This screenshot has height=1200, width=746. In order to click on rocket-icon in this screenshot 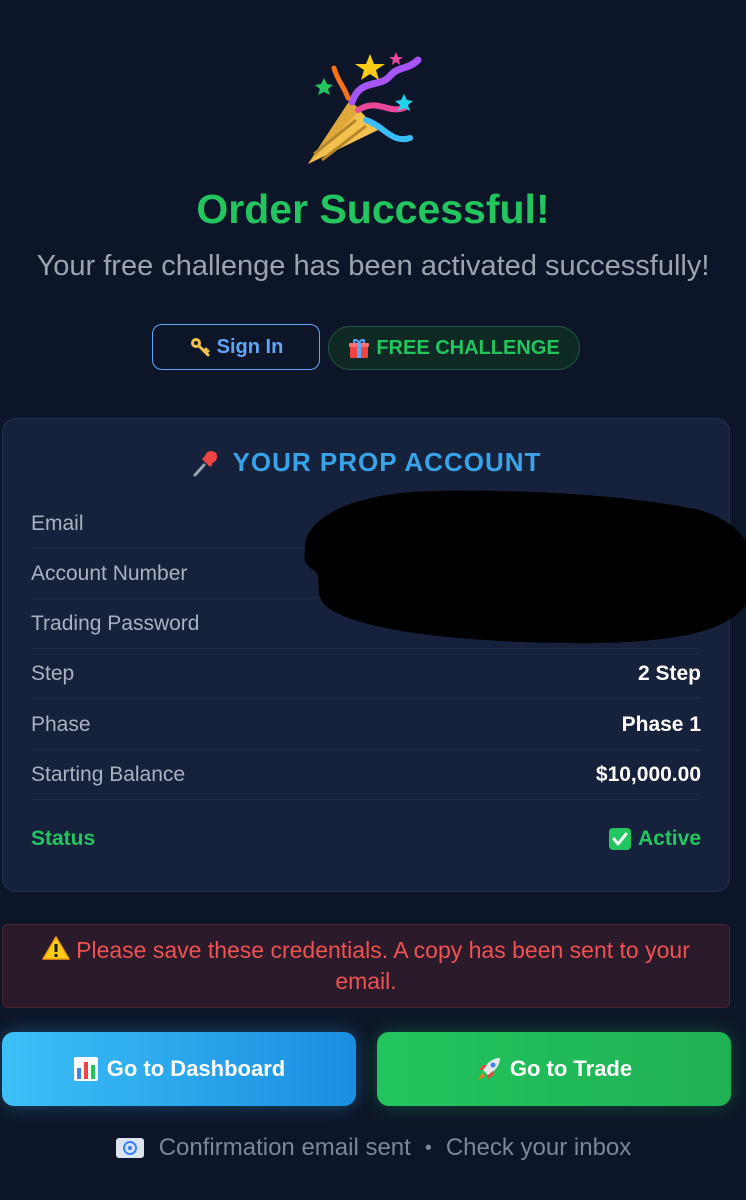, I will do `click(489, 1069)`.